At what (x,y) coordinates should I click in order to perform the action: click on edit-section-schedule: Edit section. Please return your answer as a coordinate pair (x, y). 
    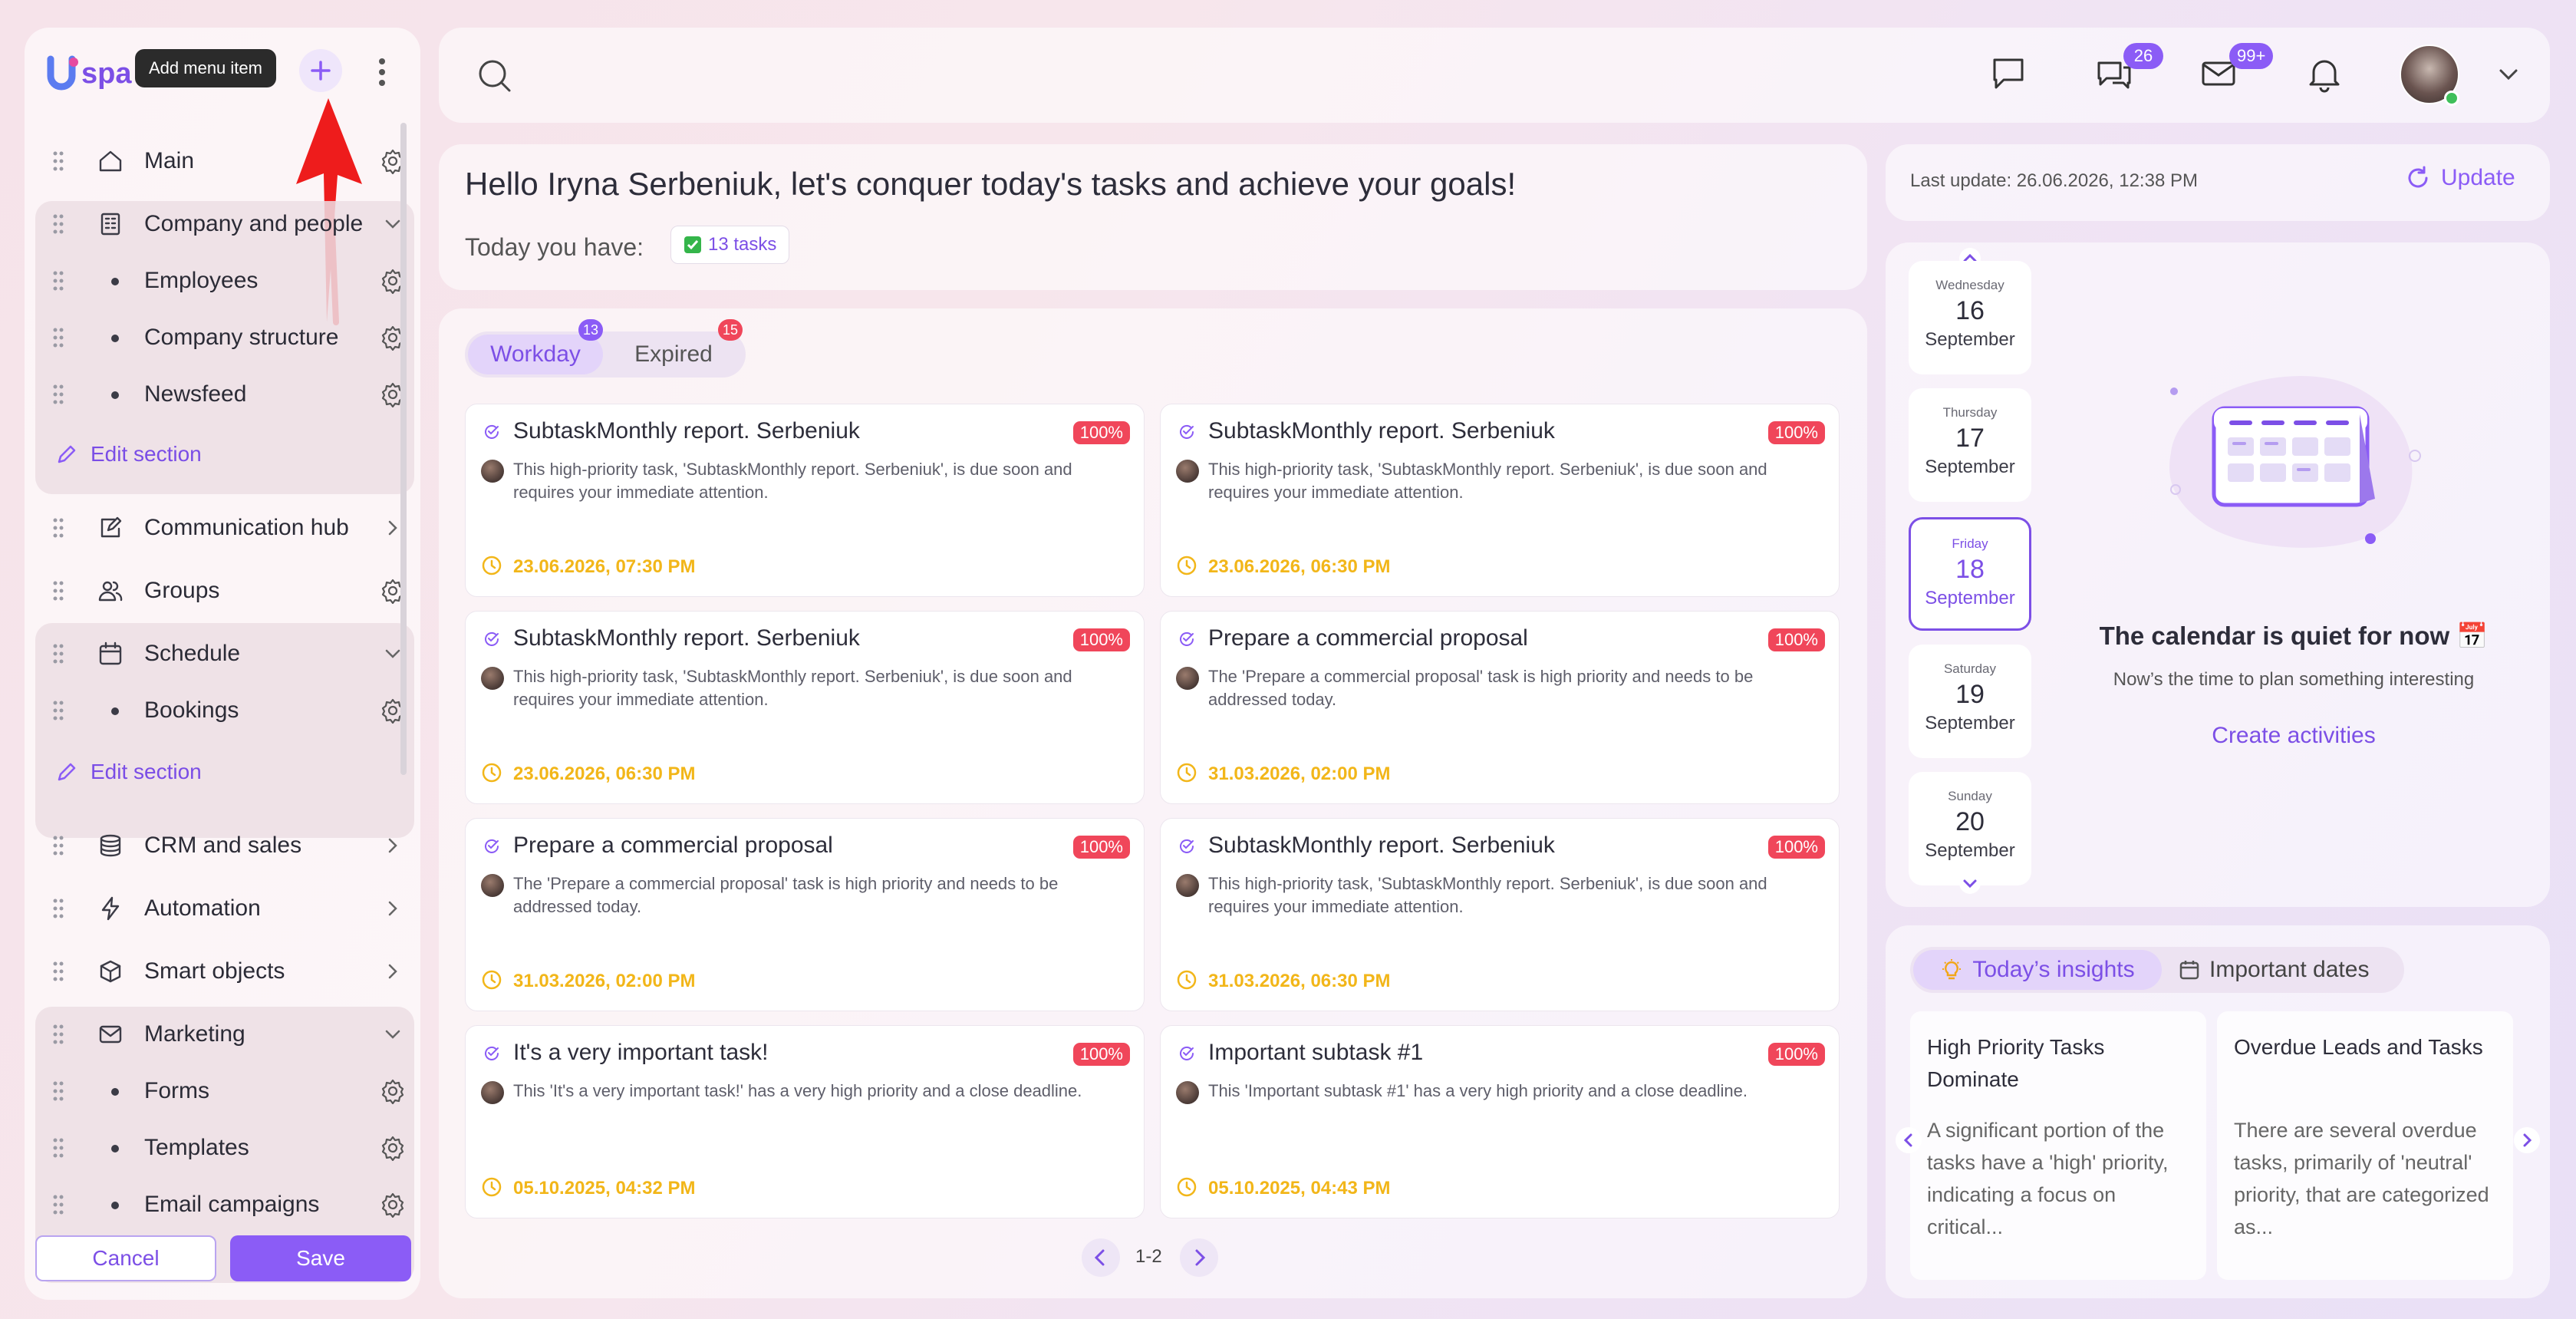
    Looking at the image, I should click on (128, 772).